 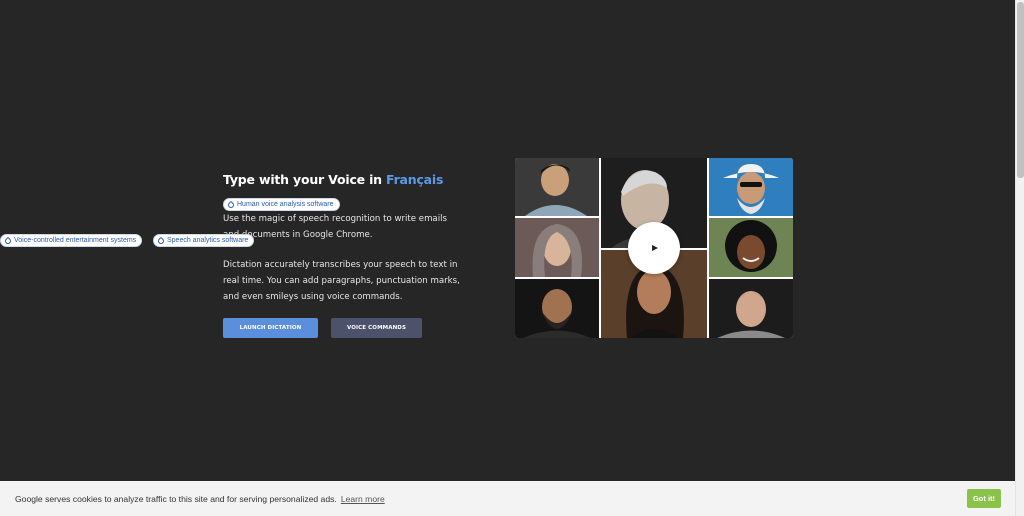 What do you see at coordinates (557, 187) in the screenshot?
I see `portrait-young-man` at bounding box center [557, 187].